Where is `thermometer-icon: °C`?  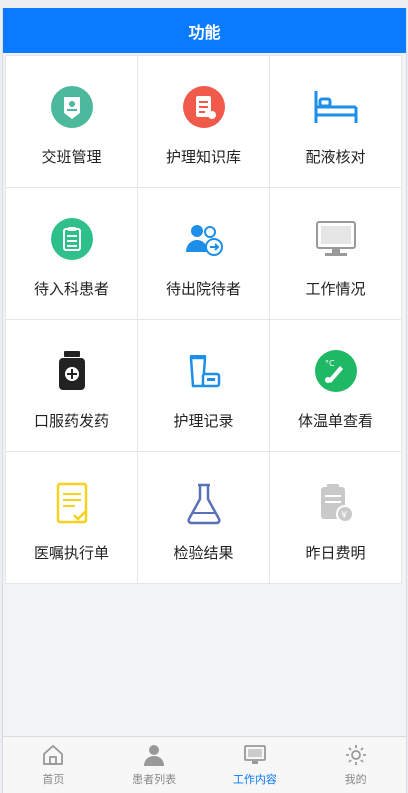 thermometer-icon: °C is located at coordinates (336, 371).